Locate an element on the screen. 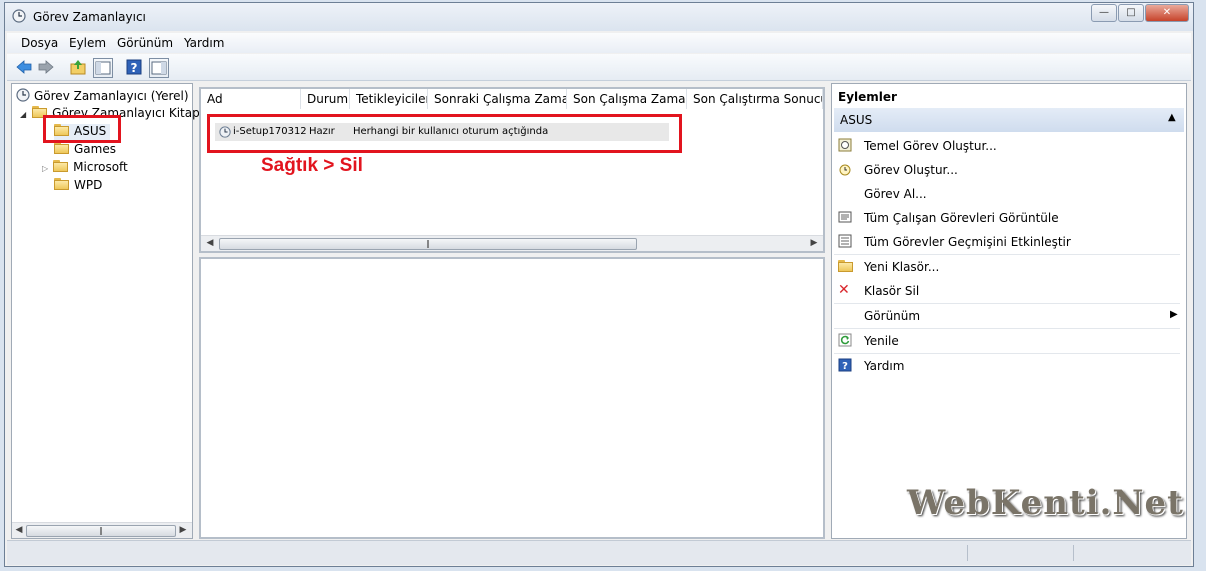 The height and width of the screenshot is (571, 1206). tree-folder-games-label: Games is located at coordinates (95, 149).